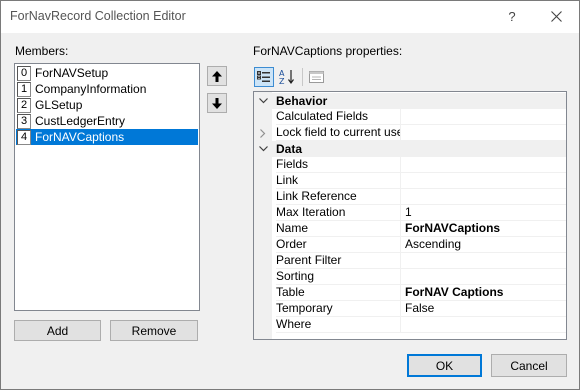  What do you see at coordinates (42, 51) in the screenshot?
I see `members-label: Members:` at bounding box center [42, 51].